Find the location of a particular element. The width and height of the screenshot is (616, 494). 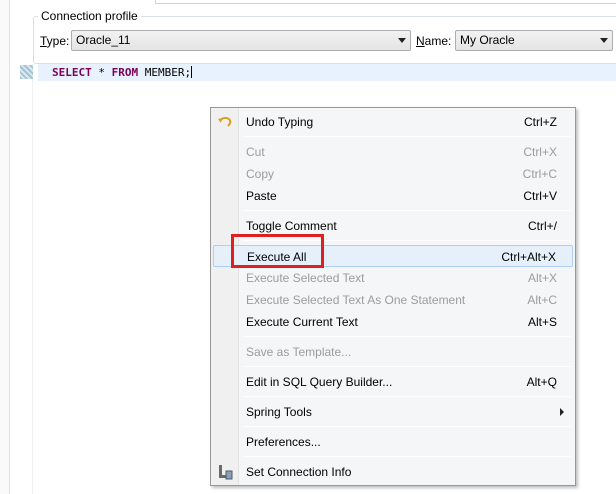

menu-item-set-connection-info: Set Connection Info is located at coordinates (393, 472).